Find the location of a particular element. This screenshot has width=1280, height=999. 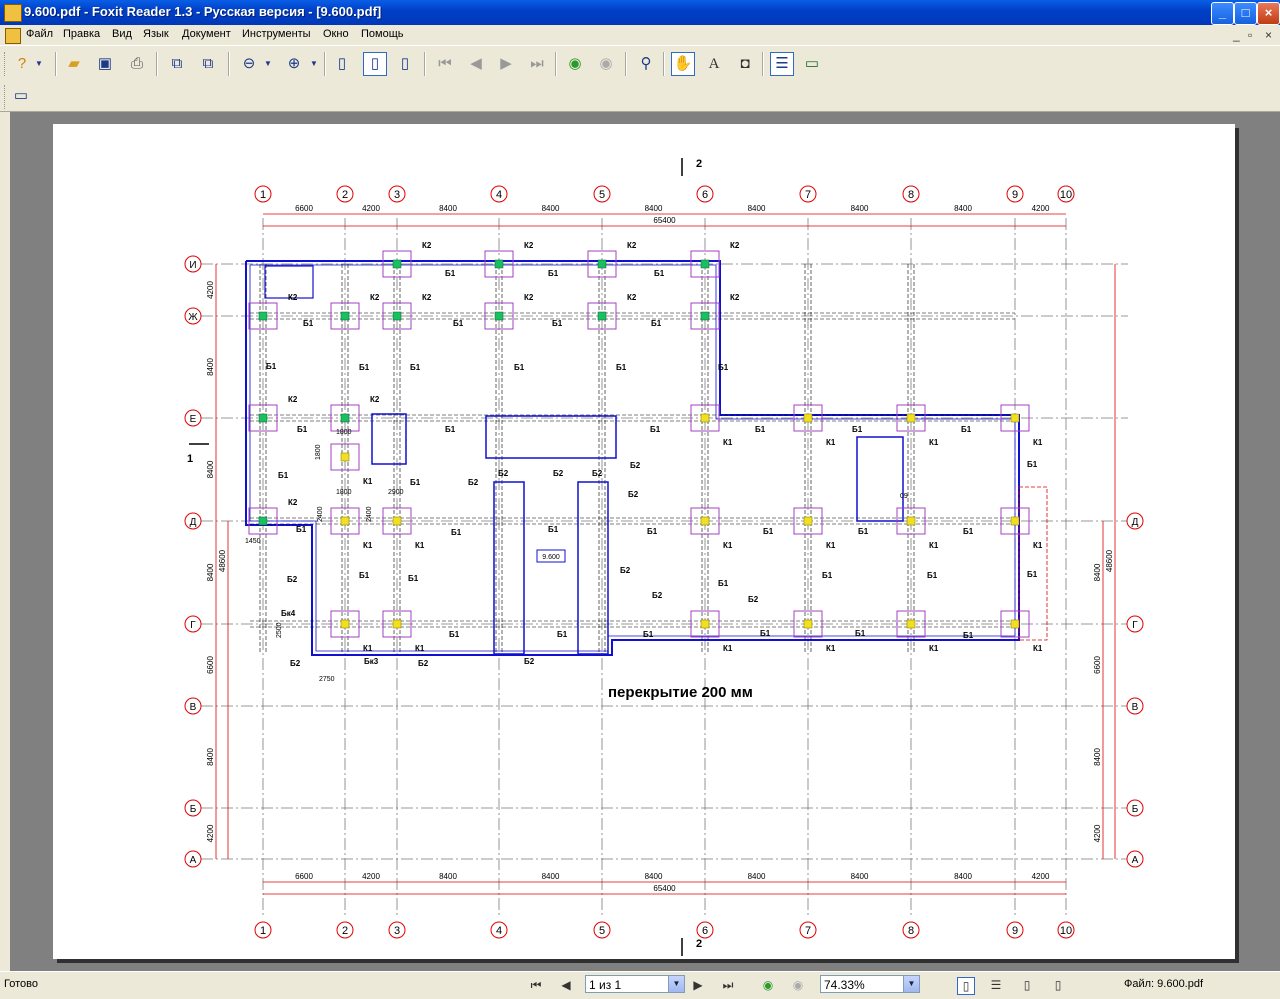

close-button: × is located at coordinates (1268, 13).